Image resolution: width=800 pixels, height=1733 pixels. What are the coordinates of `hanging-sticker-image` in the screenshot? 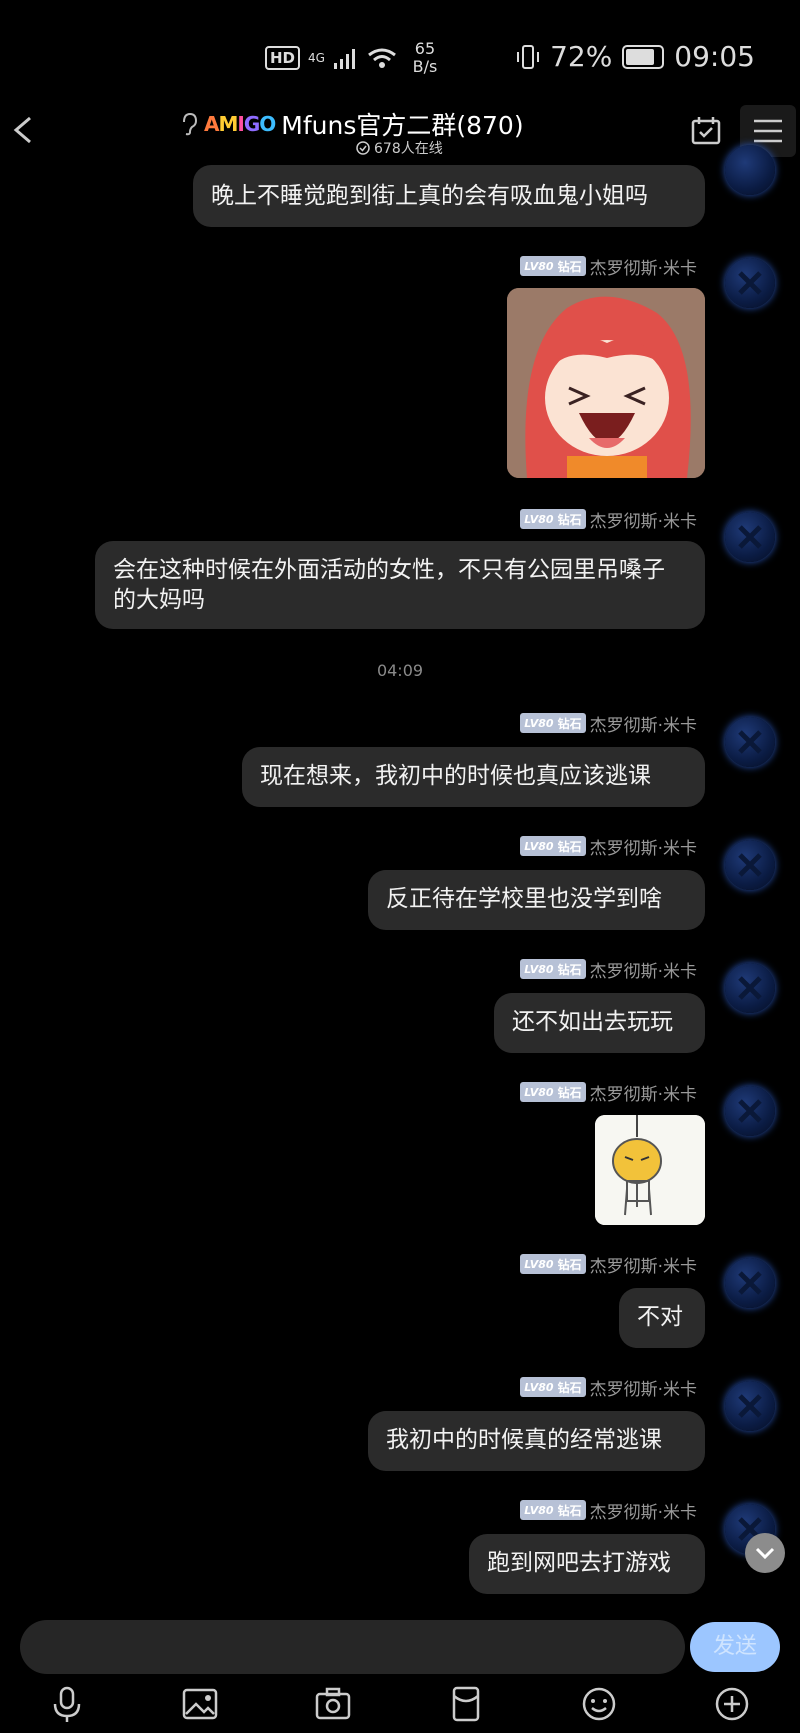 It's located at (650, 1170).